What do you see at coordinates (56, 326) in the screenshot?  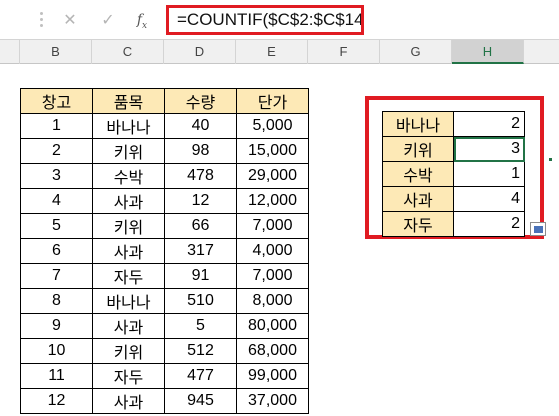 I see `warehouse-cell: 9` at bounding box center [56, 326].